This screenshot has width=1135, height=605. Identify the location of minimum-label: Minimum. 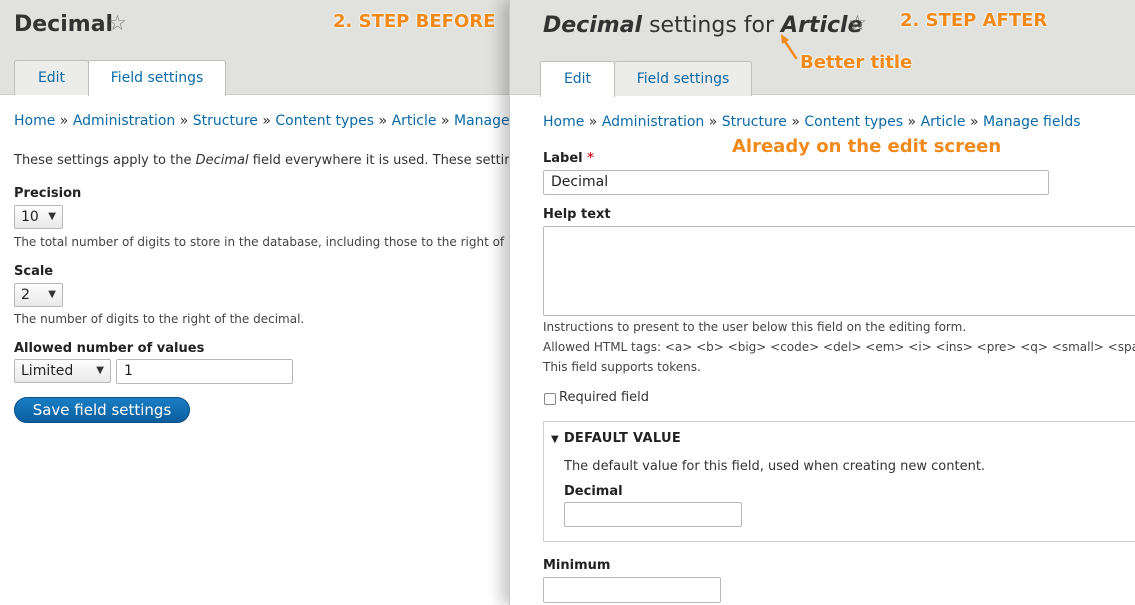
(577, 565).